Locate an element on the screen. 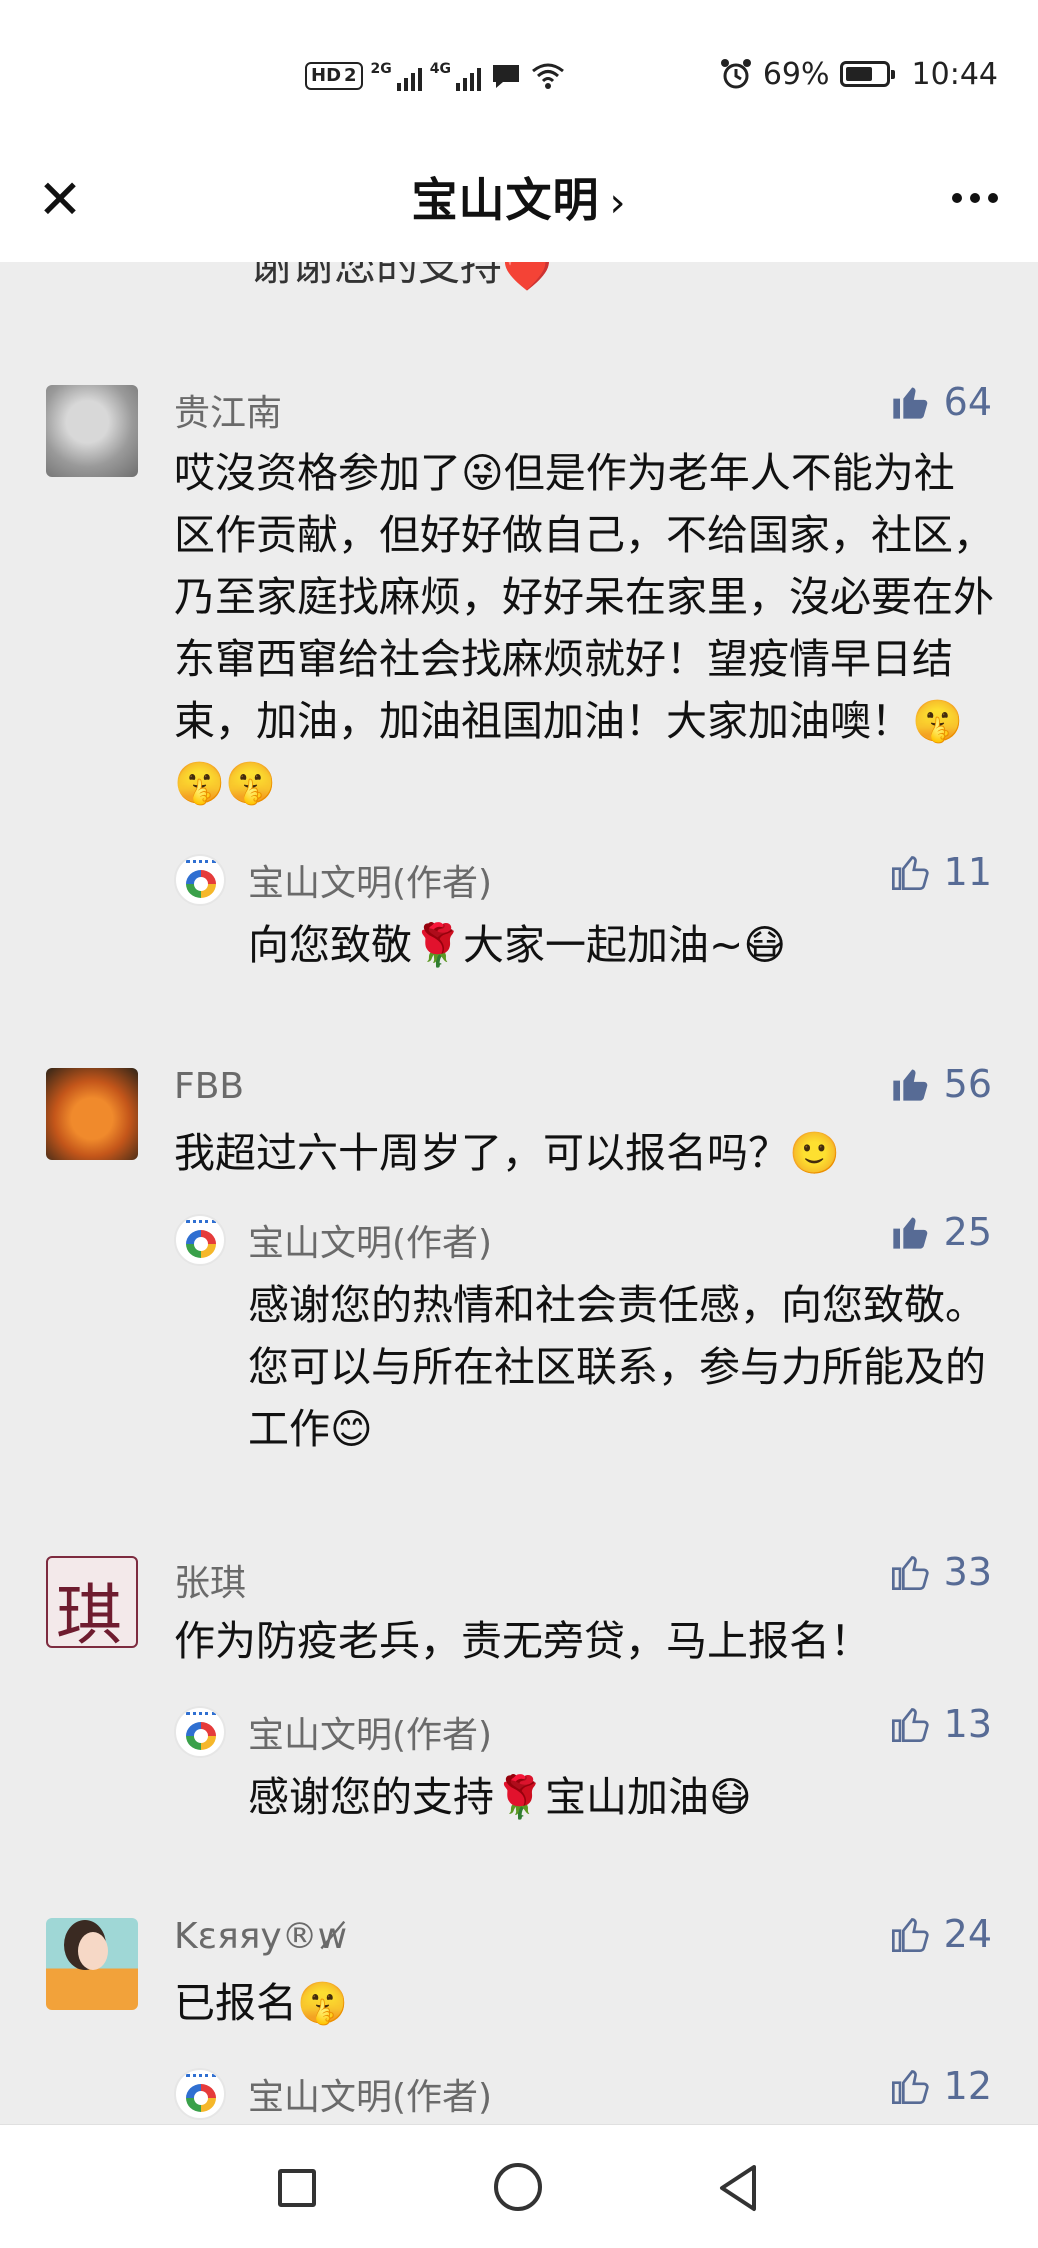  chevron-right-icon: › is located at coordinates (618, 203).